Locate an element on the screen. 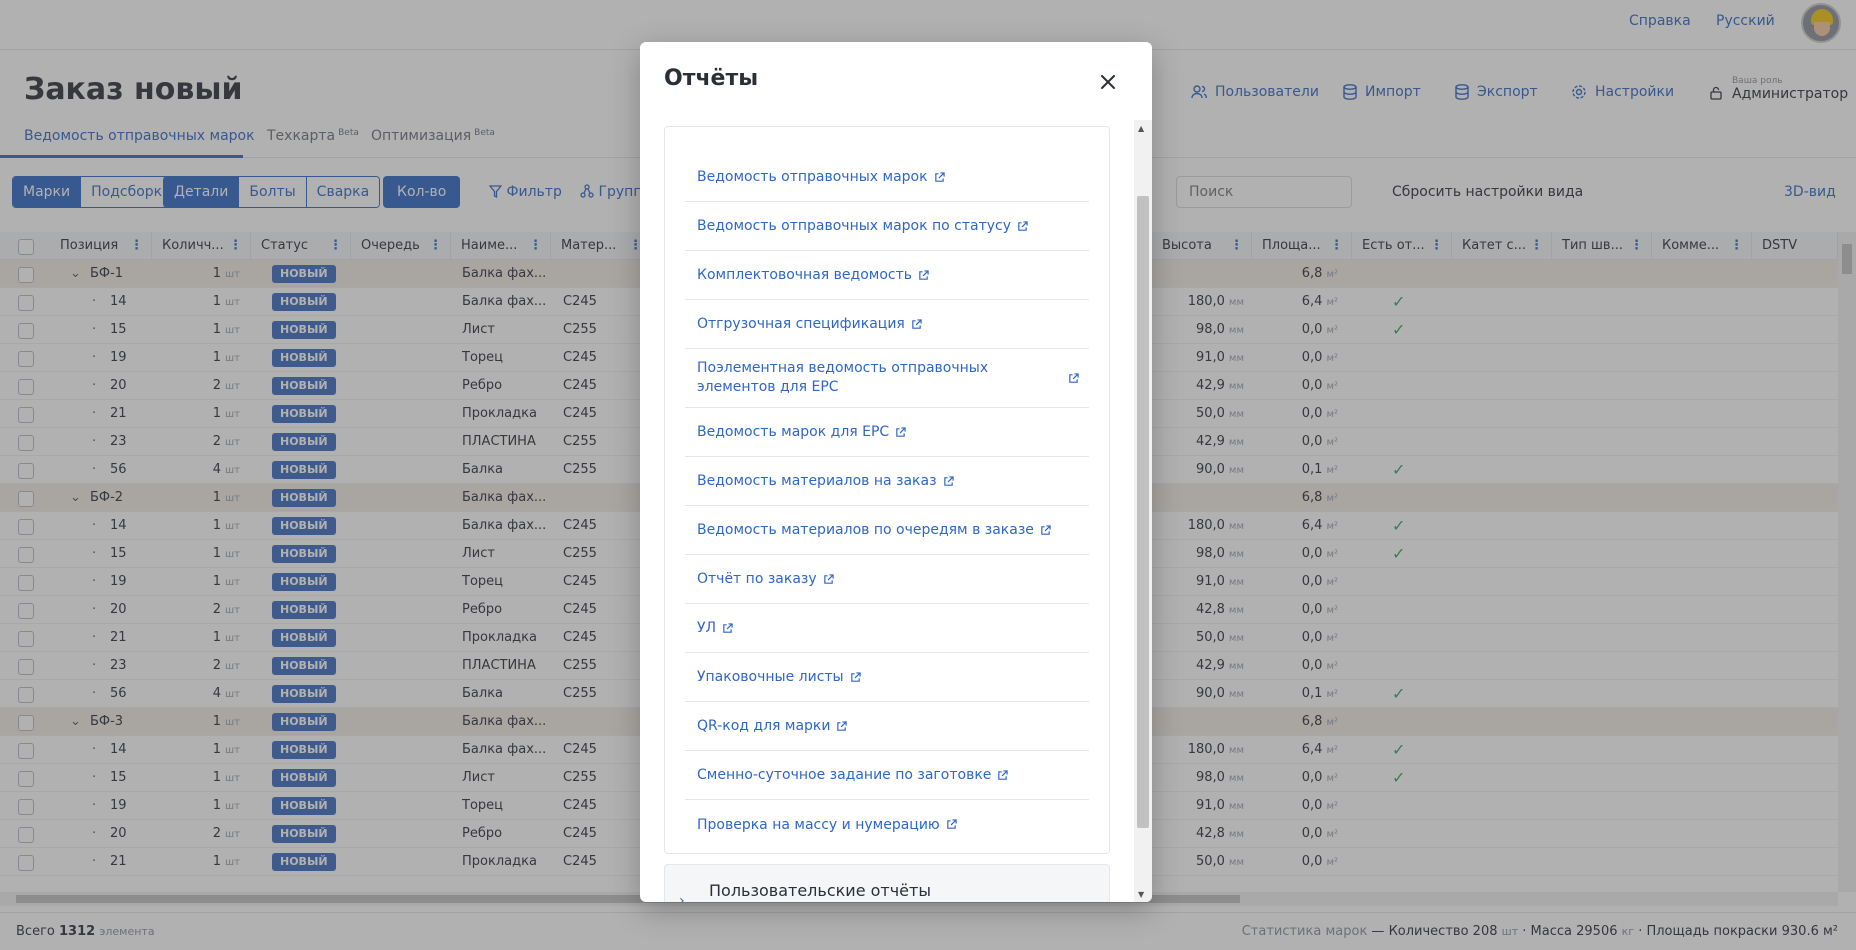  report-link: Ведомость марок для EPC is located at coordinates (887, 432).